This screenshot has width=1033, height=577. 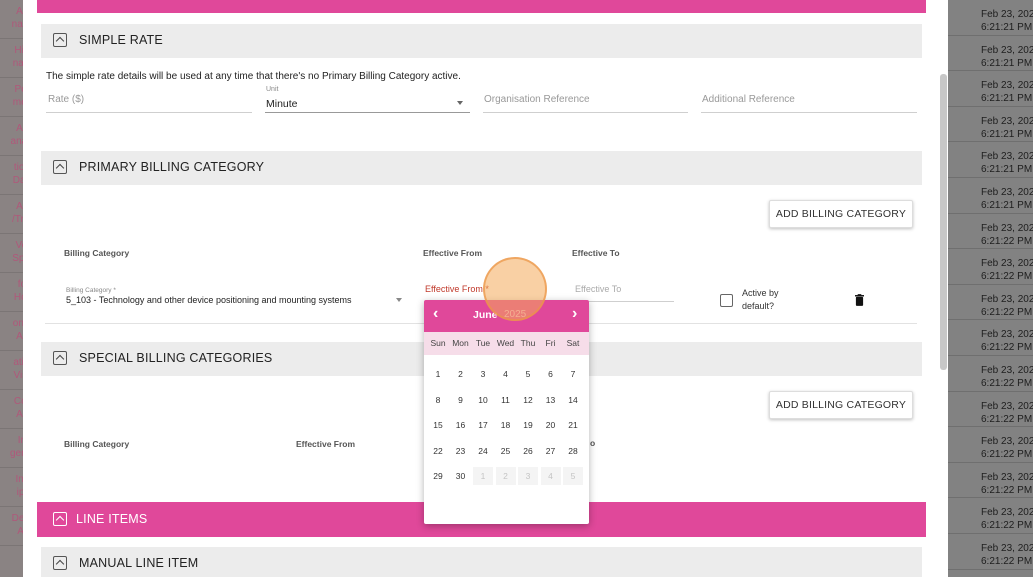 What do you see at coordinates (573, 451) in the screenshot?
I see `calendar-day: 28` at bounding box center [573, 451].